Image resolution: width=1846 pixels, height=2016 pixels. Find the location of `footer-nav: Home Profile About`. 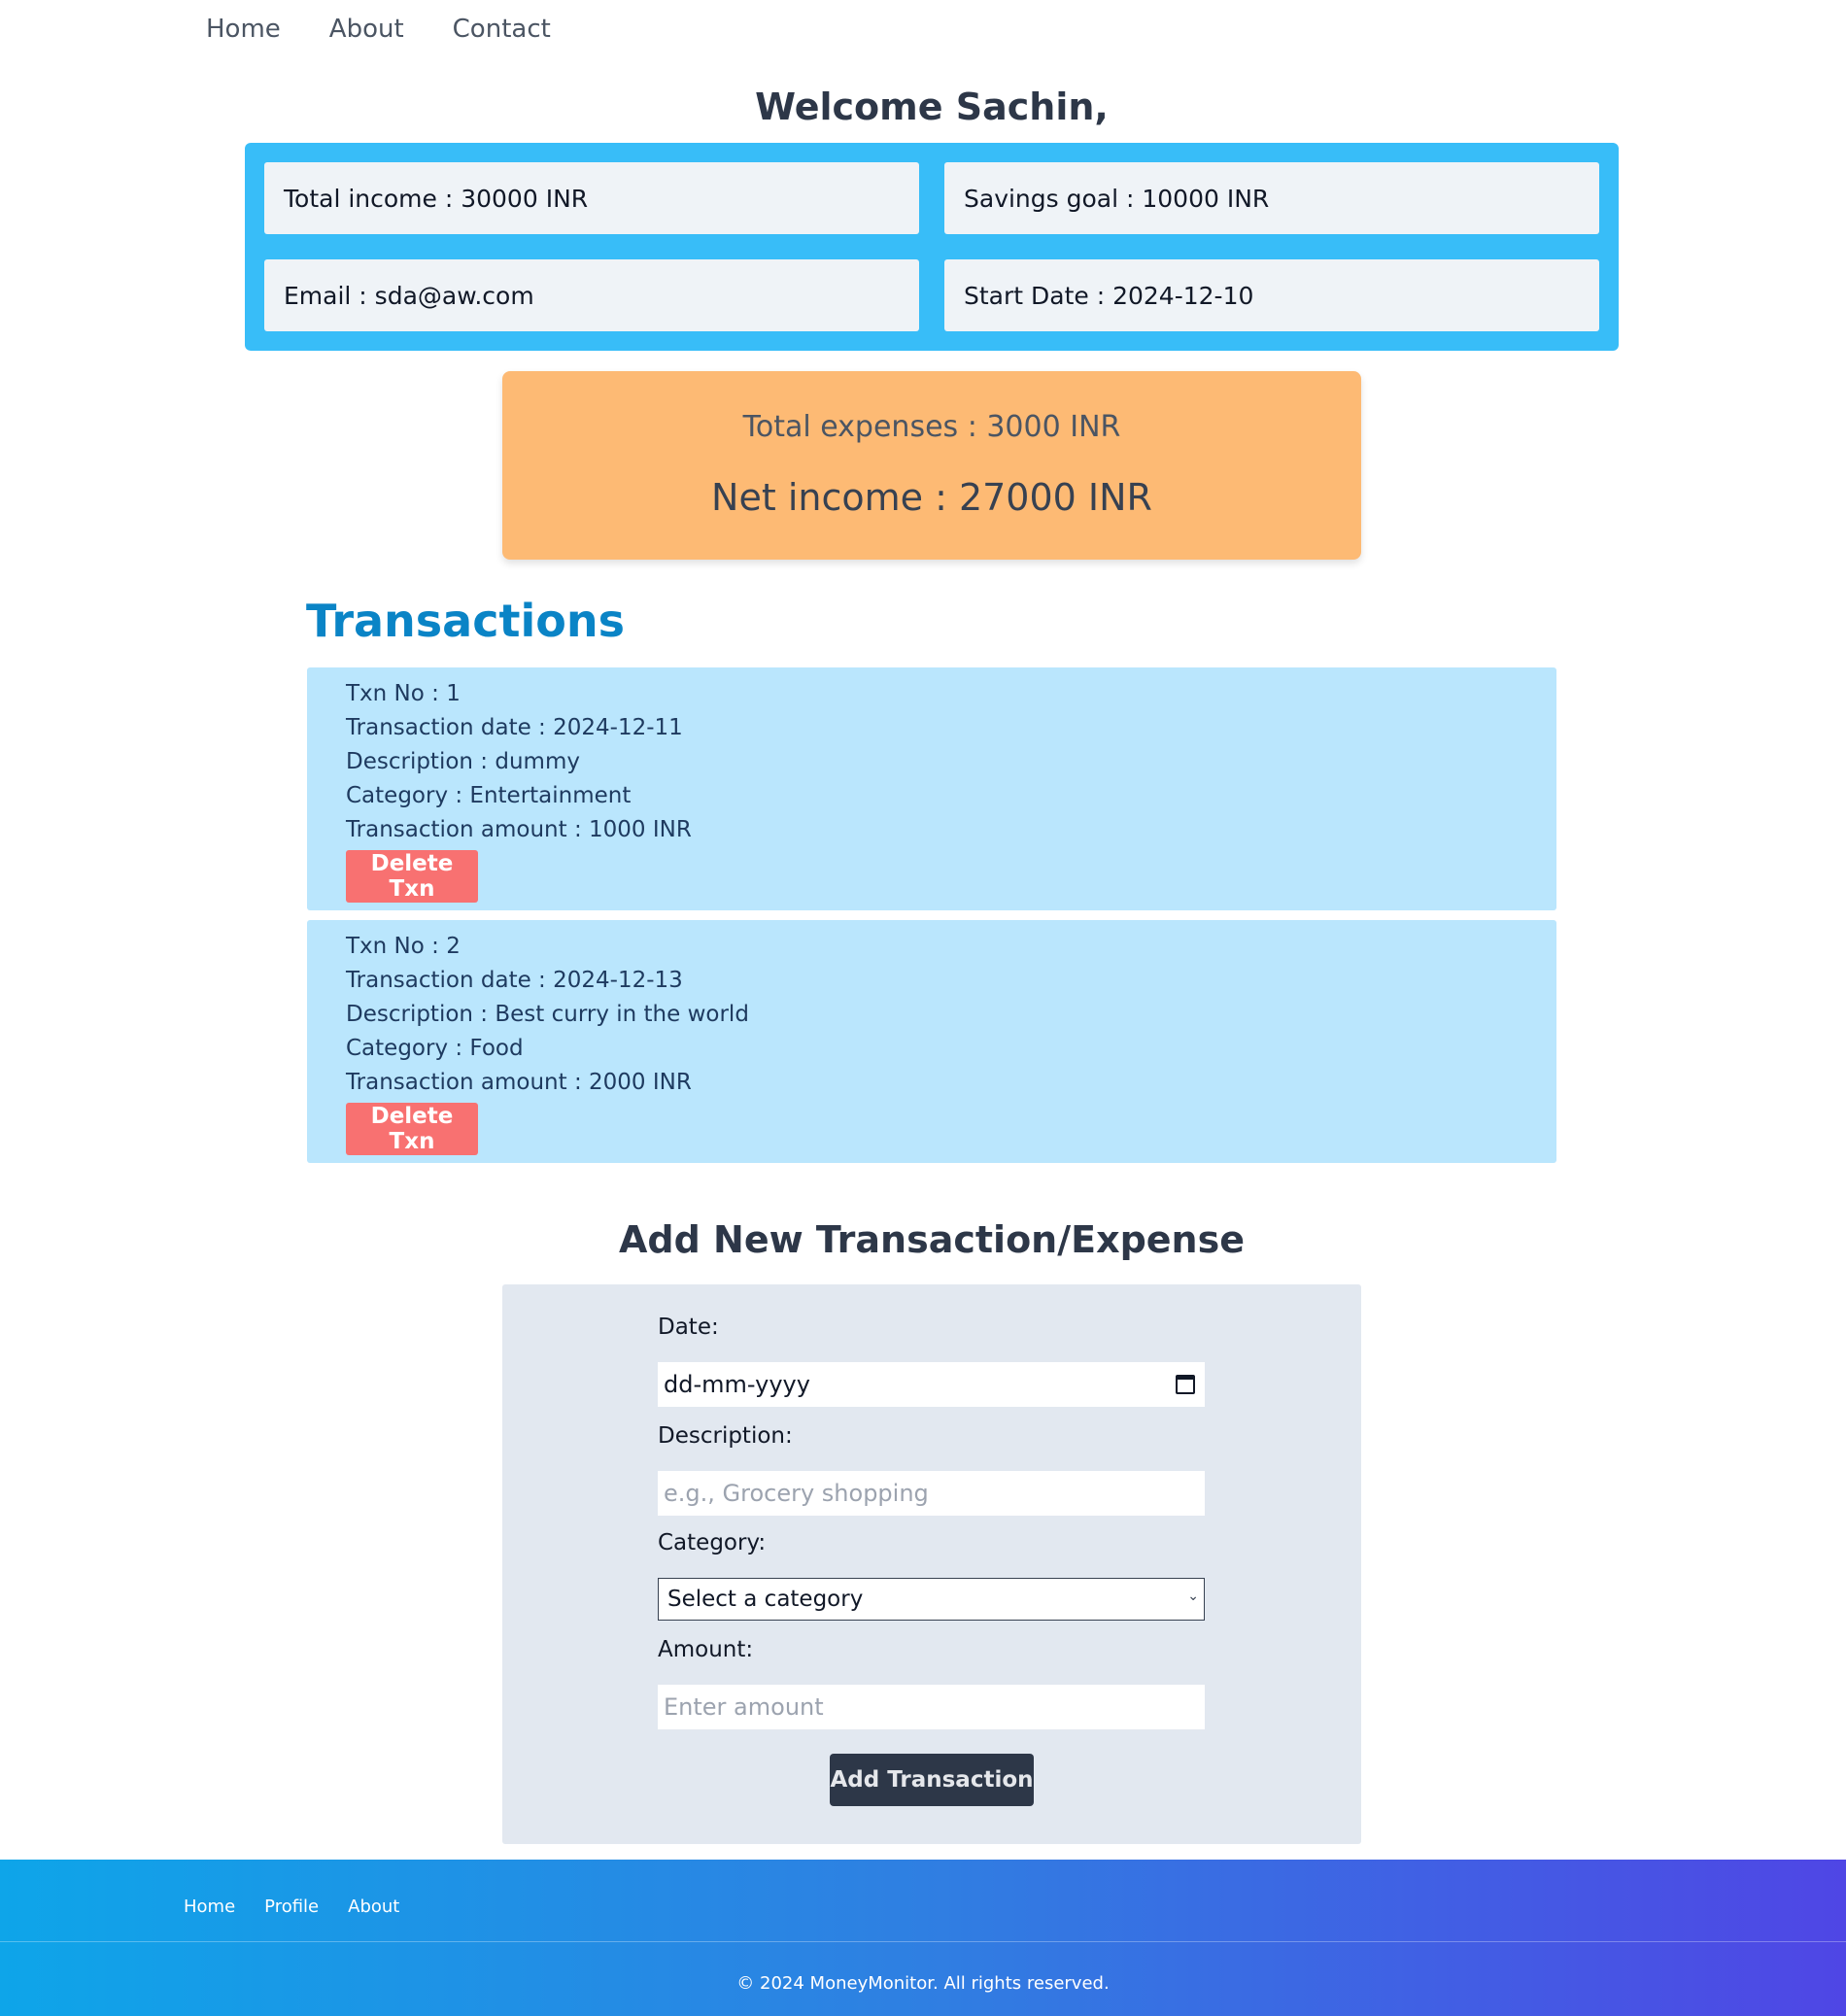

footer-nav: Home Profile About is located at coordinates (292, 1907).